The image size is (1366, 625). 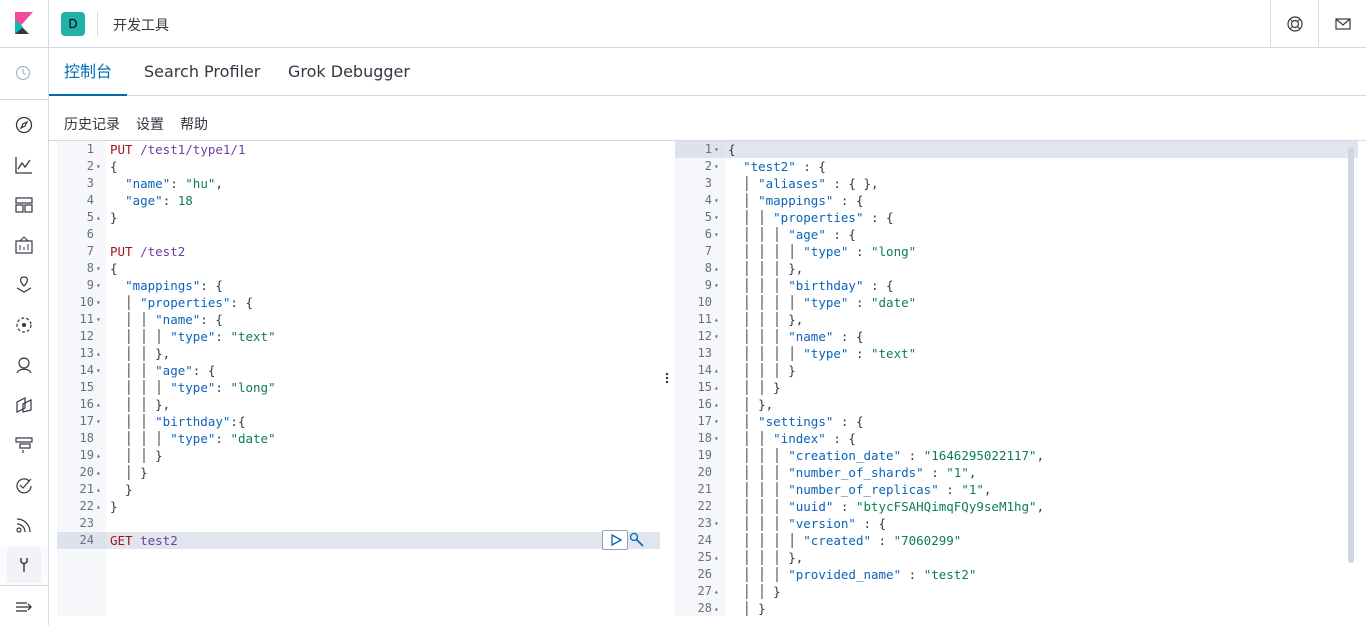 What do you see at coordinates (24, 245) in the screenshot?
I see `nav-canvas` at bounding box center [24, 245].